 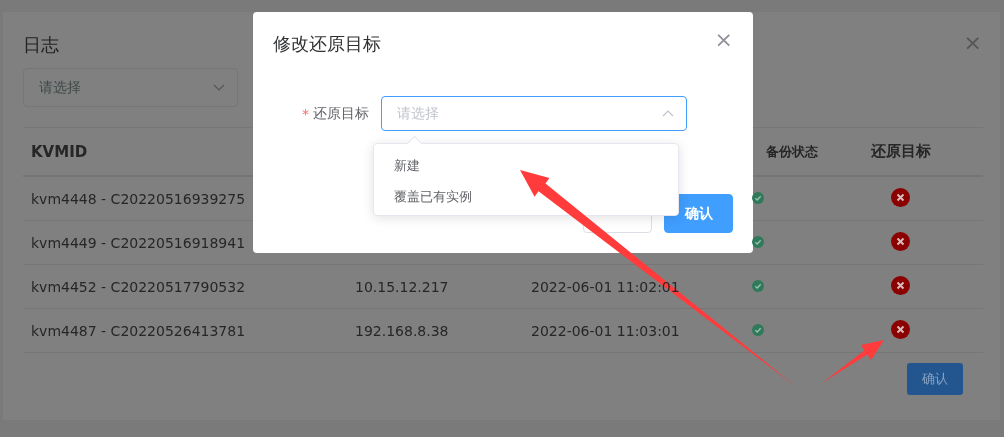 I want to click on chevron-up-icon, so click(x=668, y=113).